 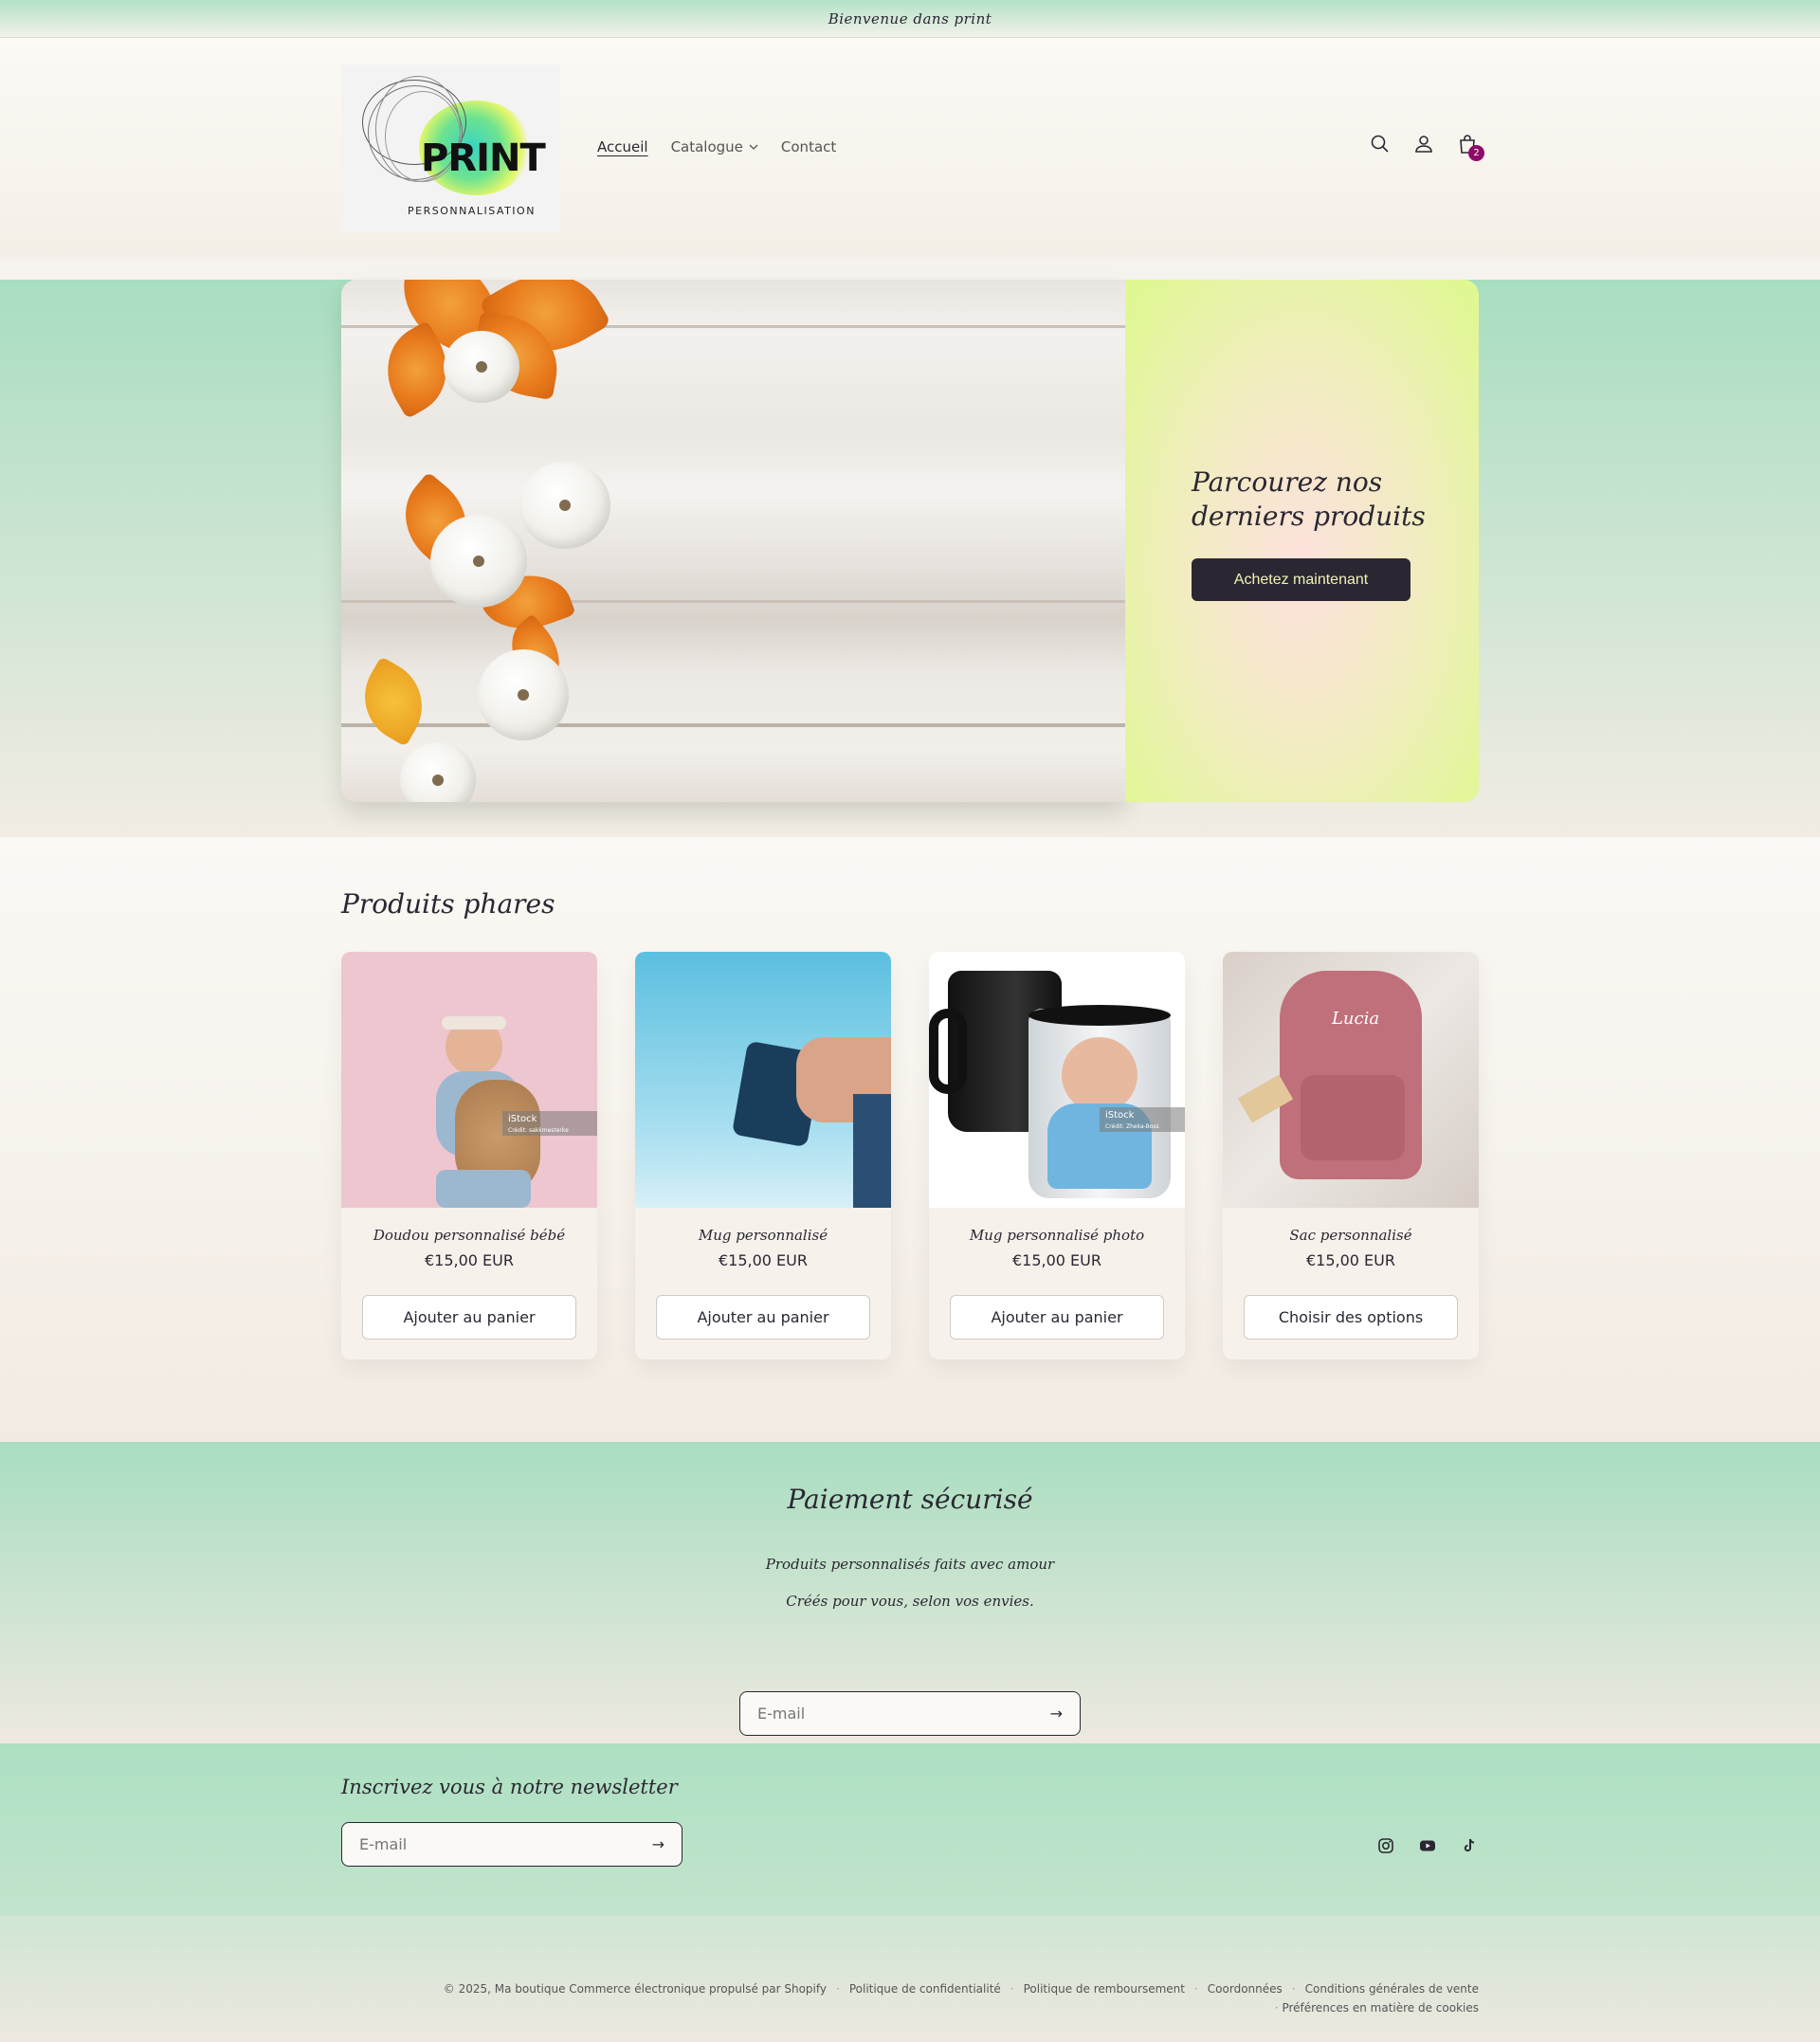 I want to click on store-logo: PRINT PERSONNALISATION, so click(x=450, y=148).